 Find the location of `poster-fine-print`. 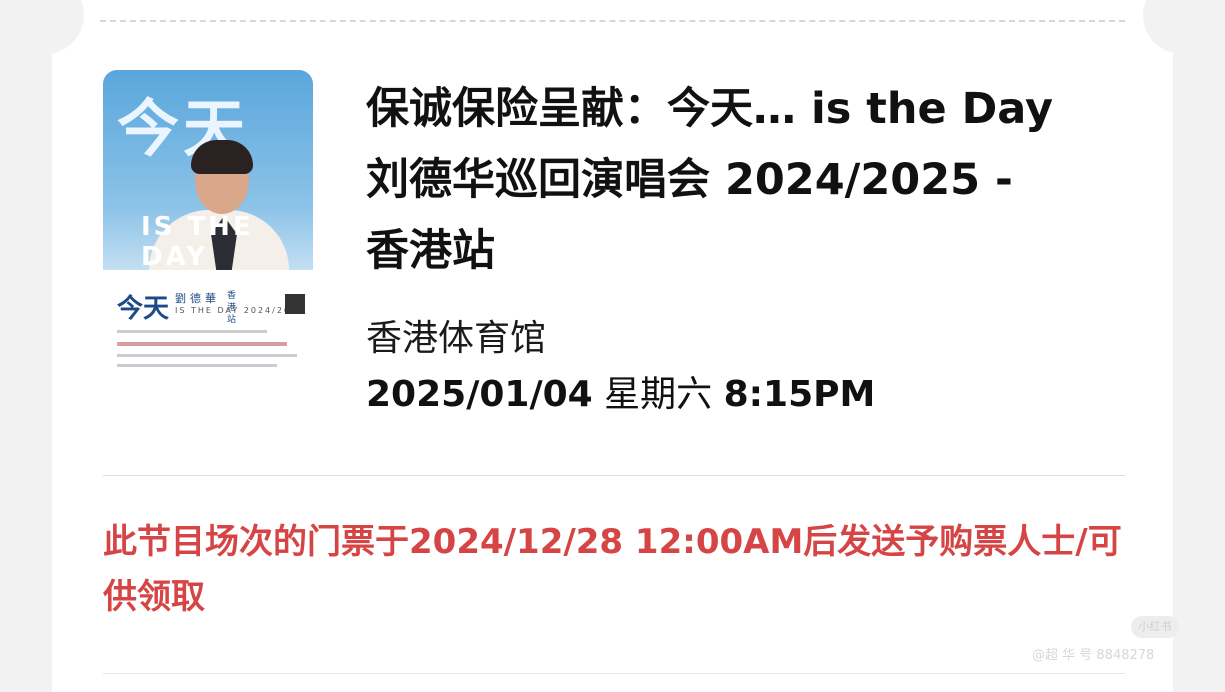

poster-fine-print is located at coordinates (192, 331).